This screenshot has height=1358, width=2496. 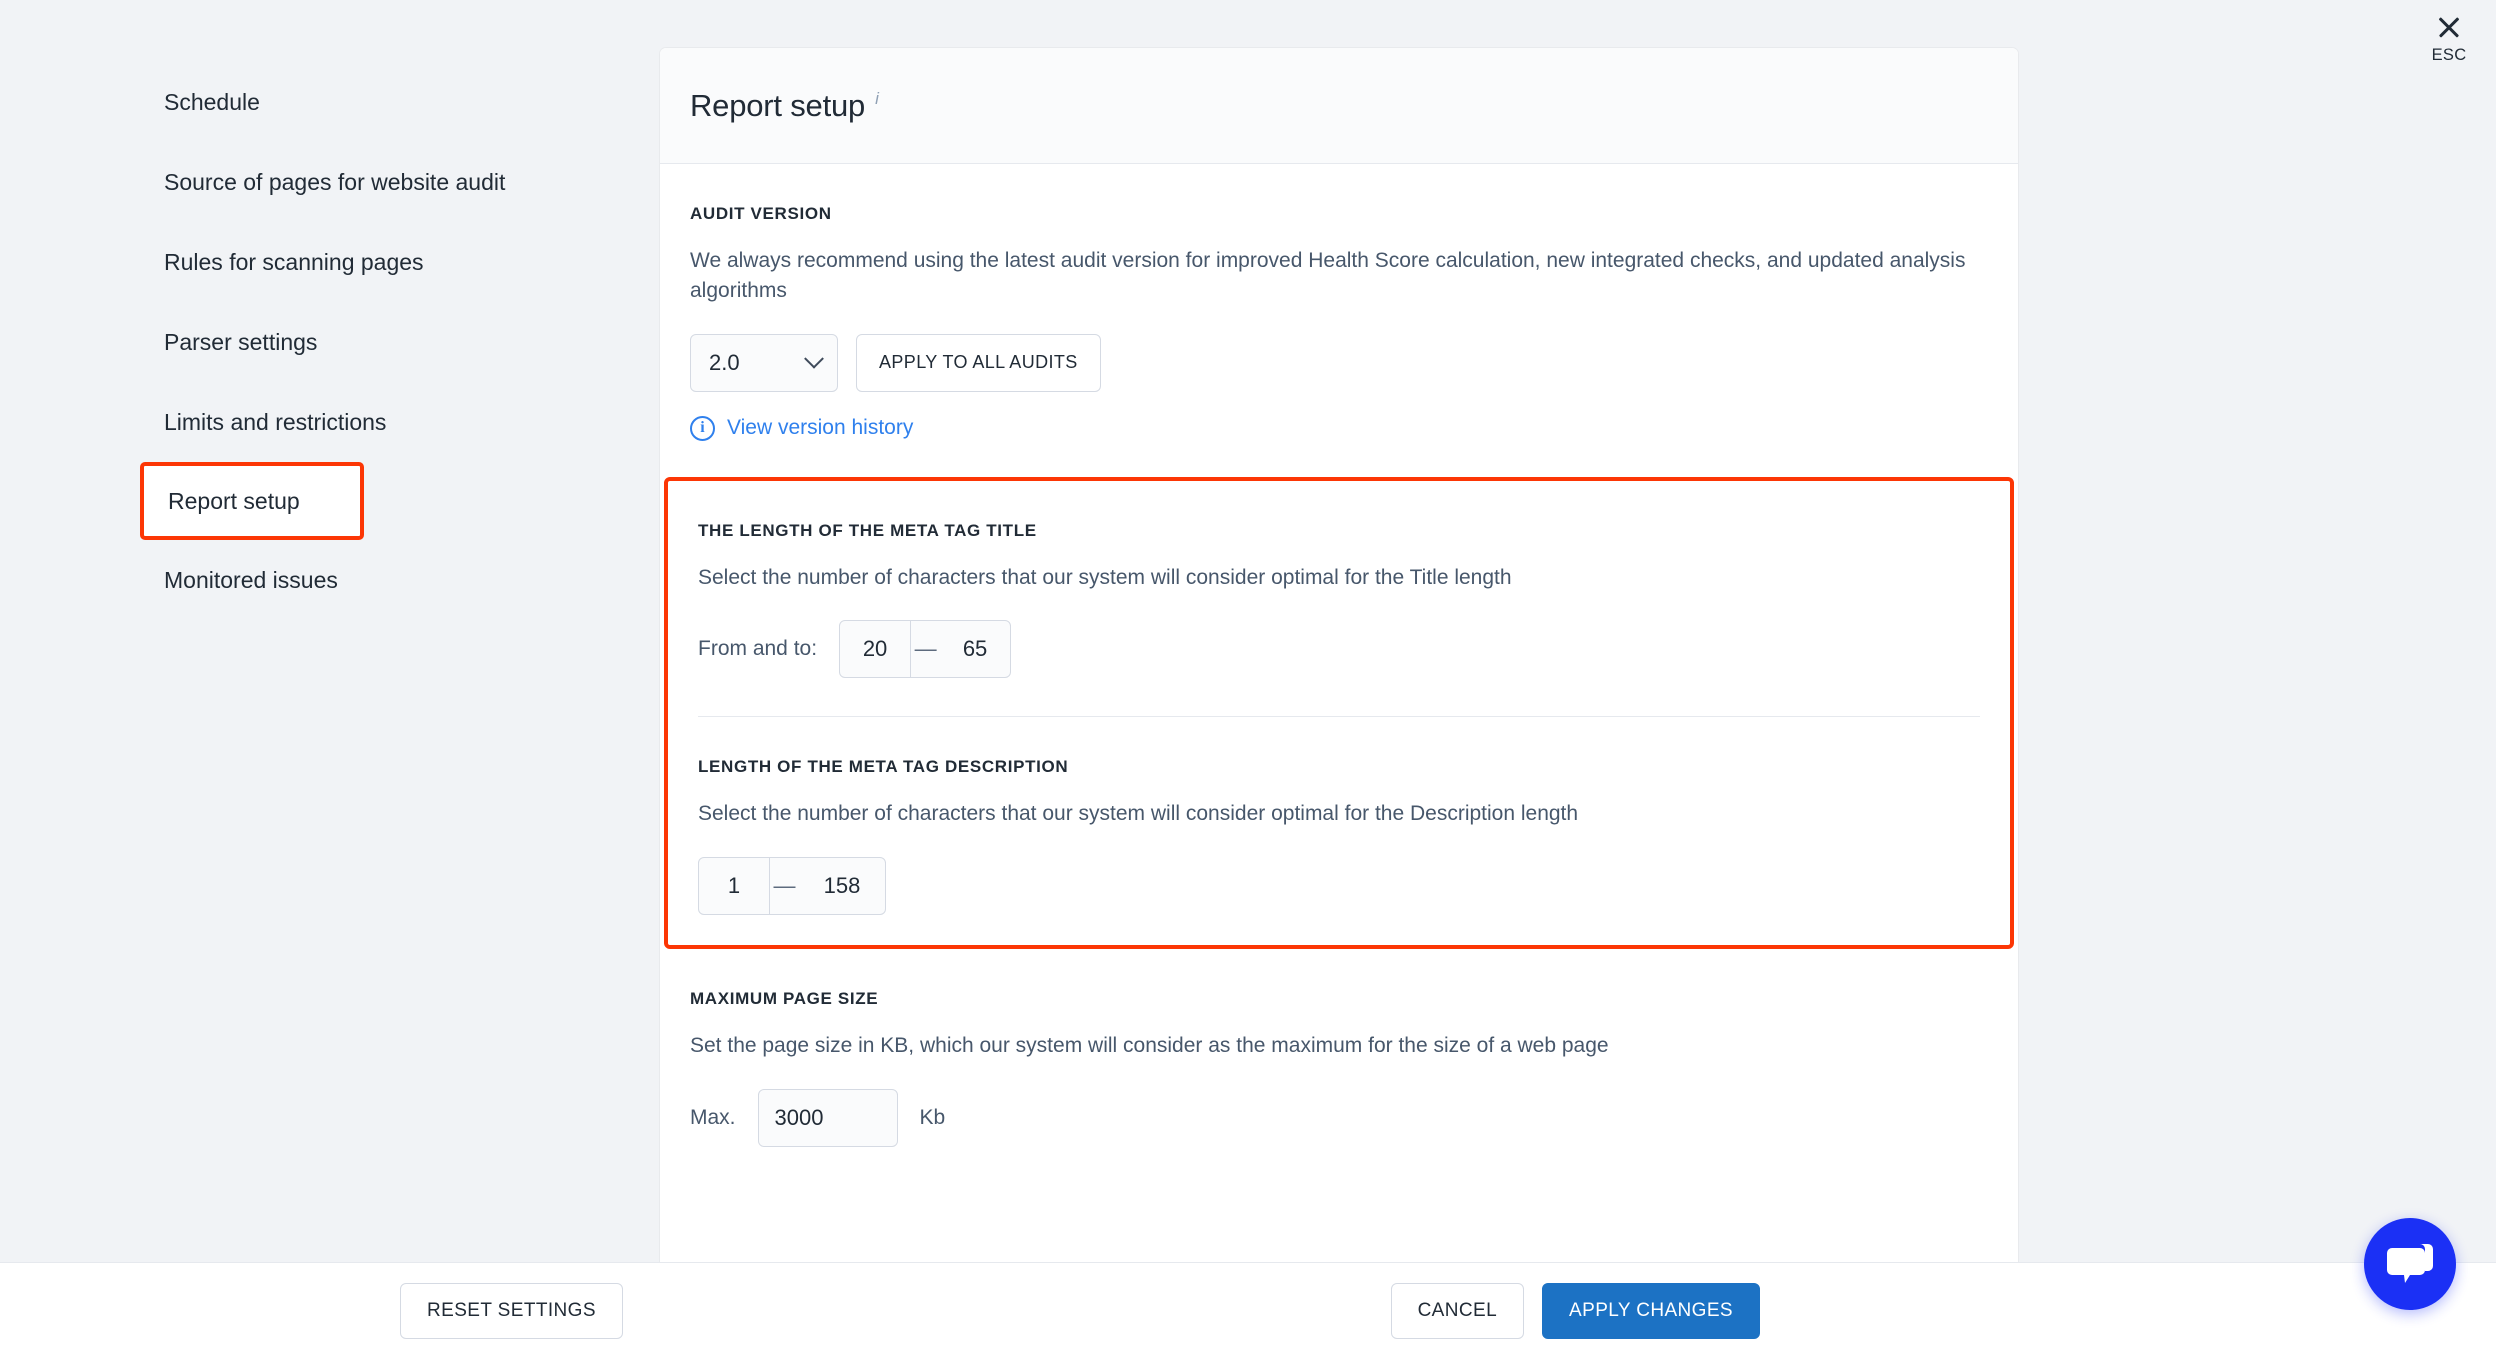 I want to click on sidebar-item-limits-and-restrictions: Limits and restrictions, so click(x=330, y=422).